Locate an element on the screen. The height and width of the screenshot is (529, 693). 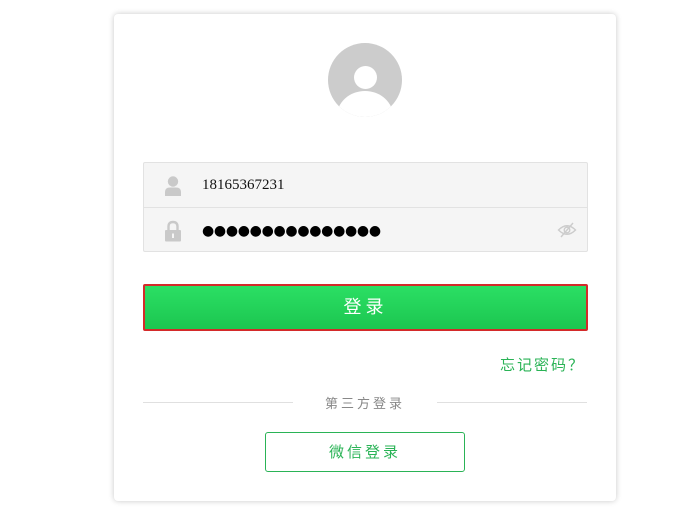
login-button: 登录 is located at coordinates (365, 307).